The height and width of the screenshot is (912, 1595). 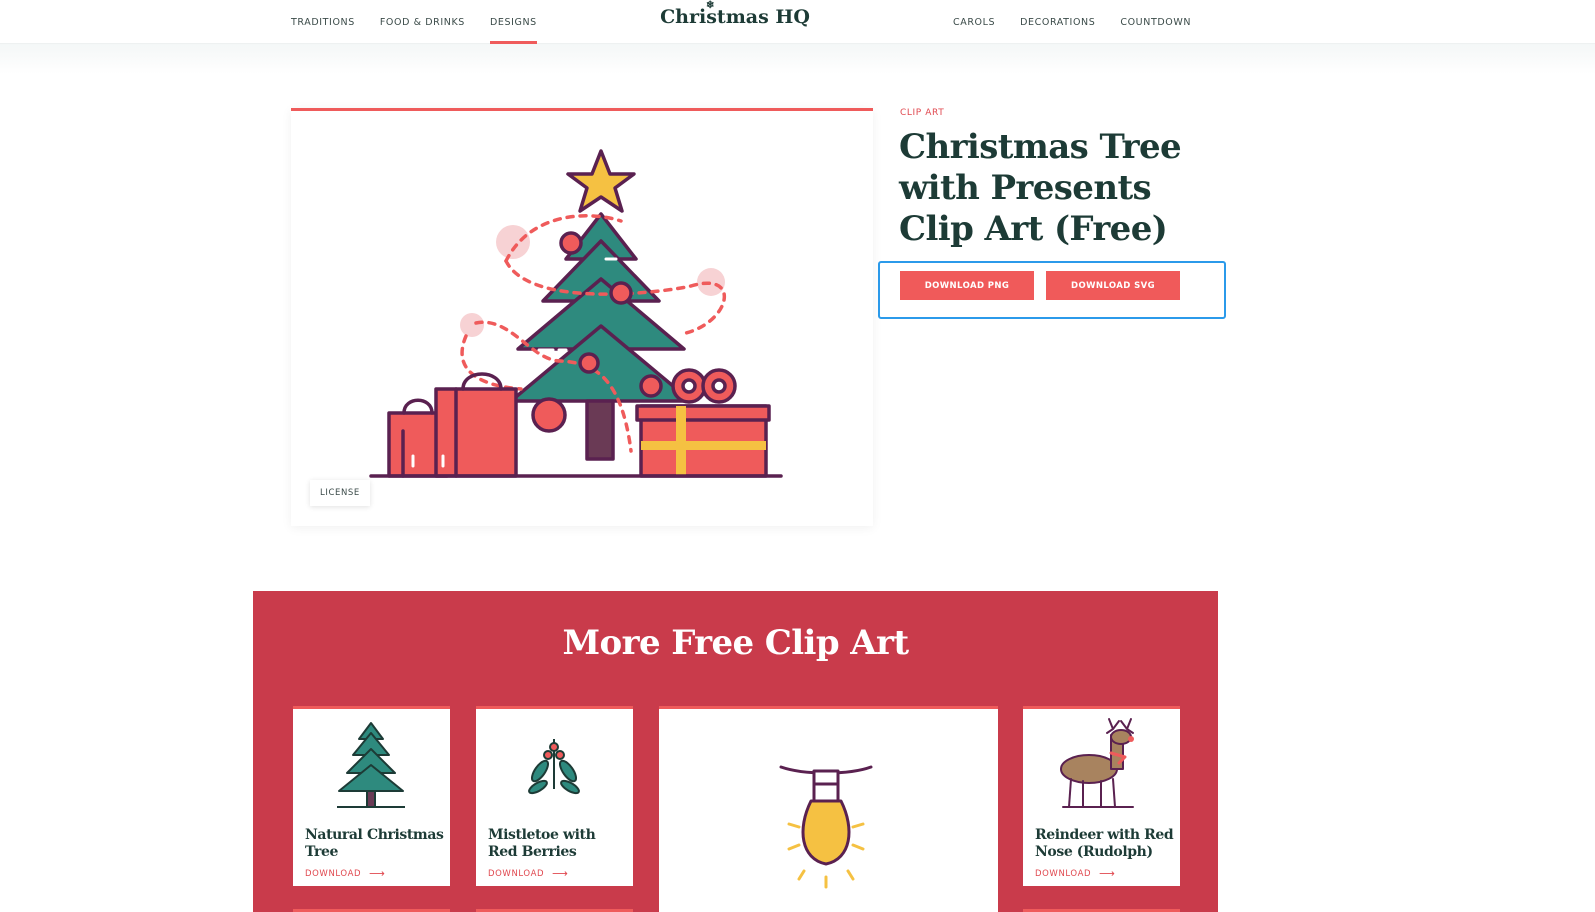 I want to click on logo-text: Christmas HQ, so click(x=735, y=17).